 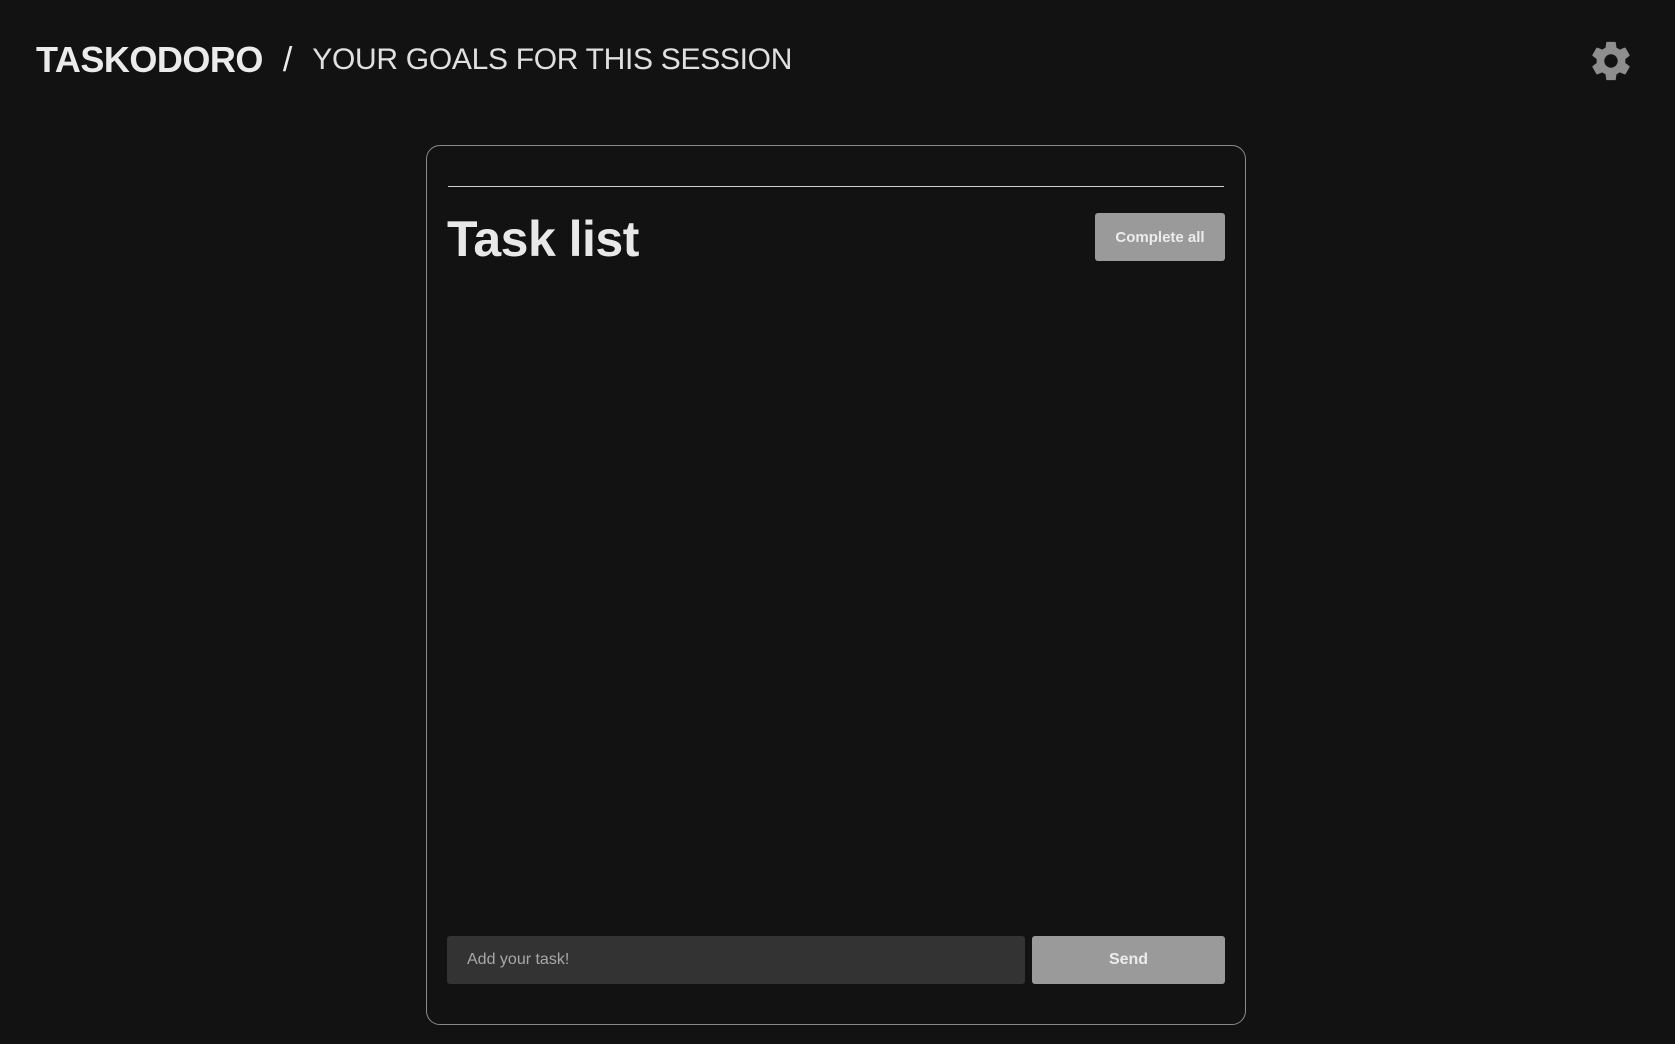 I want to click on settings-button, so click(x=1611, y=61).